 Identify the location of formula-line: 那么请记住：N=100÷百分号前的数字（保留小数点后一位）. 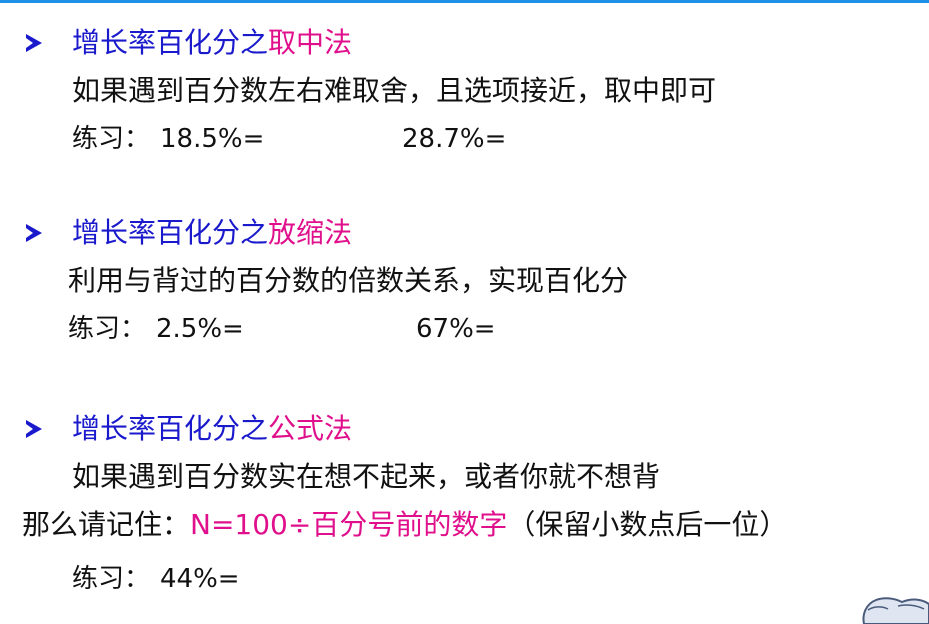
(404, 525).